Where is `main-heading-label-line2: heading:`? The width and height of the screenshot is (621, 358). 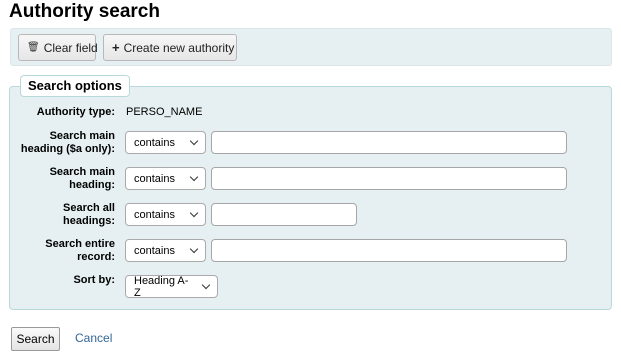 main-heading-label-line2: heading: is located at coordinates (92, 185).